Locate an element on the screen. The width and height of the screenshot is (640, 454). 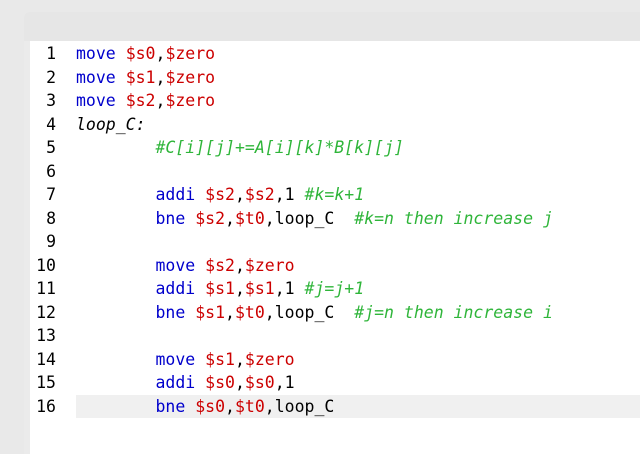
code-line: 7 addi $s2,$s2,1 #k=k+1 is located at coordinates (335, 195).